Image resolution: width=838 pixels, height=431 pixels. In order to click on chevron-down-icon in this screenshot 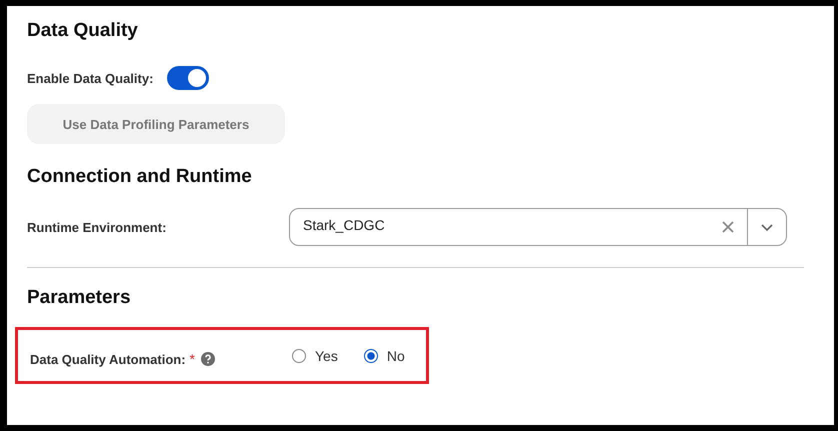, I will do `click(767, 227)`.